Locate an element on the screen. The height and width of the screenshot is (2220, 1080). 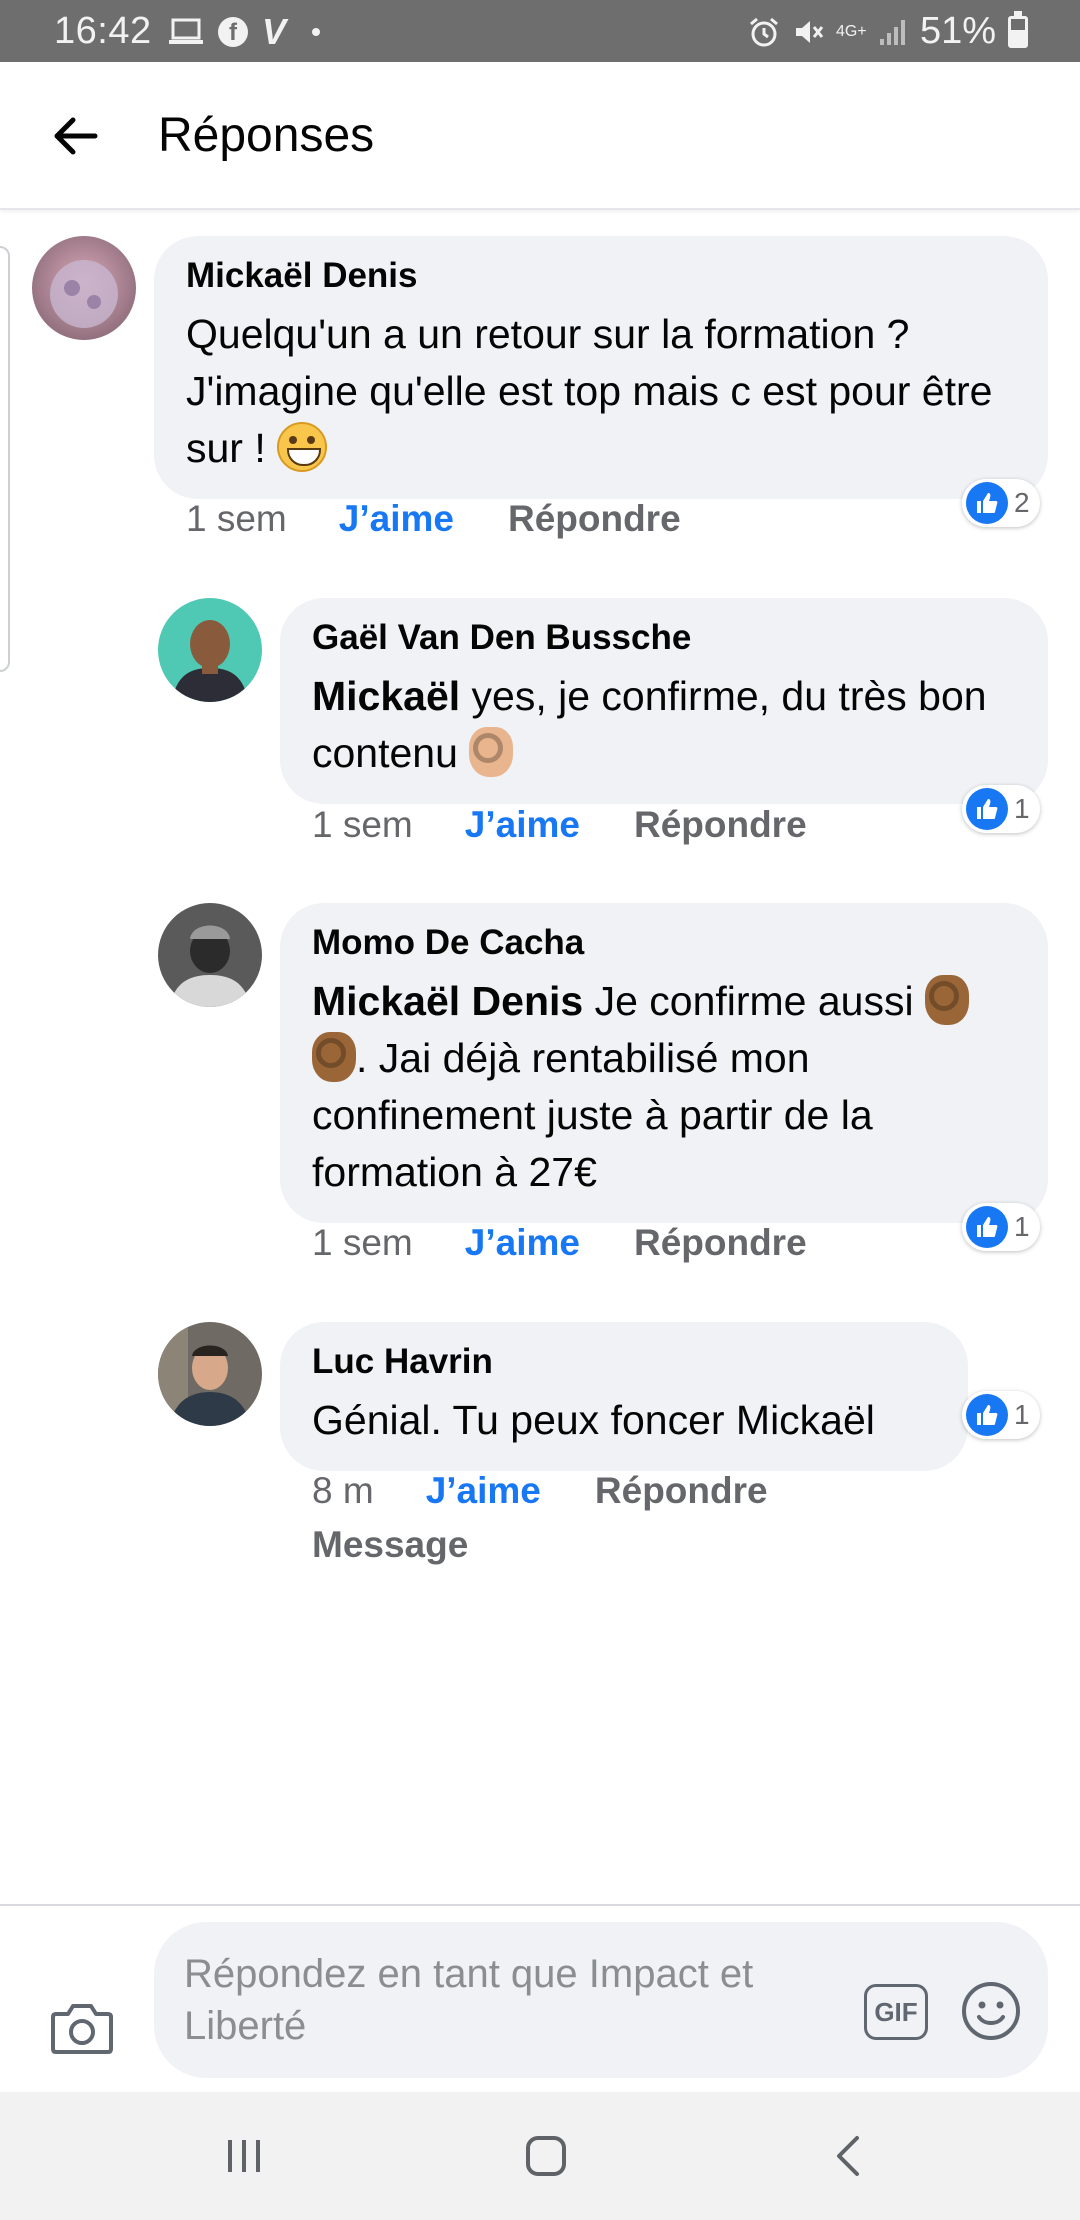
comment-author: Gaël Van Den Bussche is located at coordinates (664, 638).